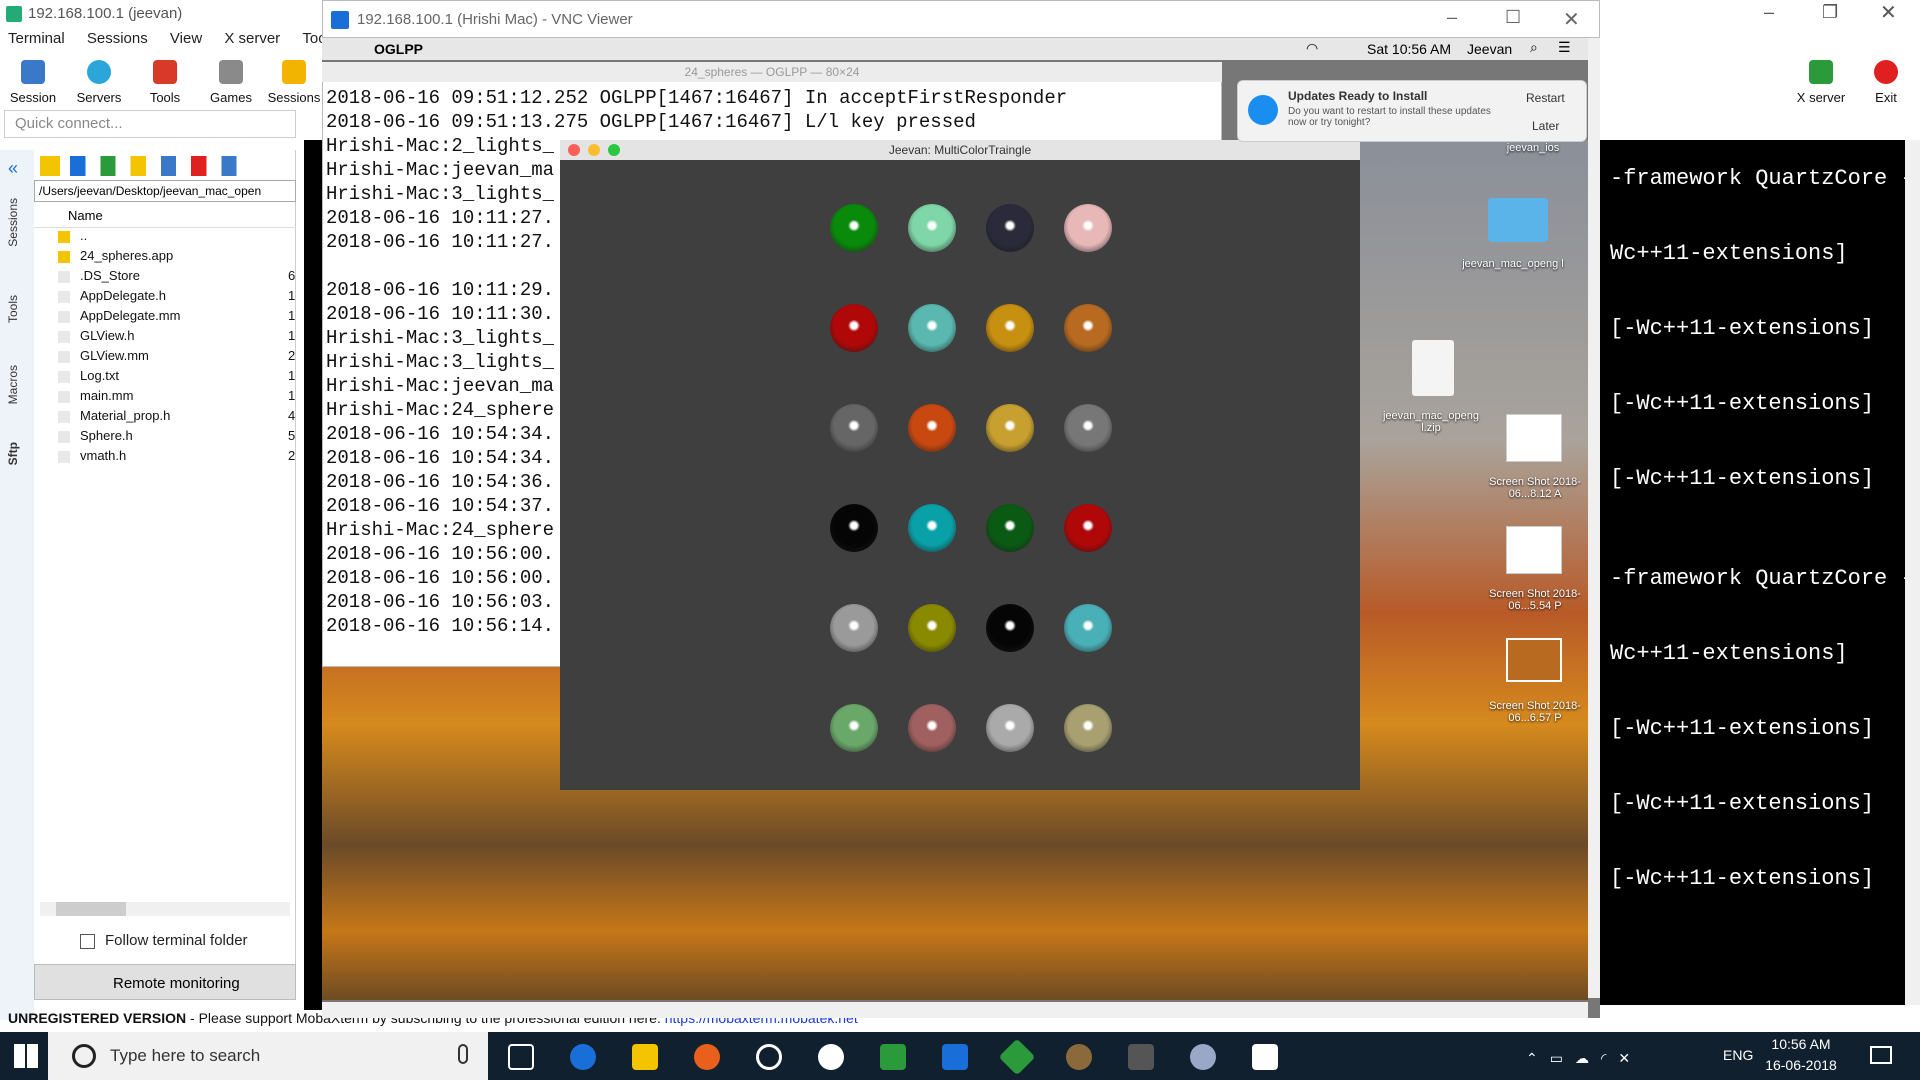  I want to click on xserver-button: X server, so click(1821, 82).